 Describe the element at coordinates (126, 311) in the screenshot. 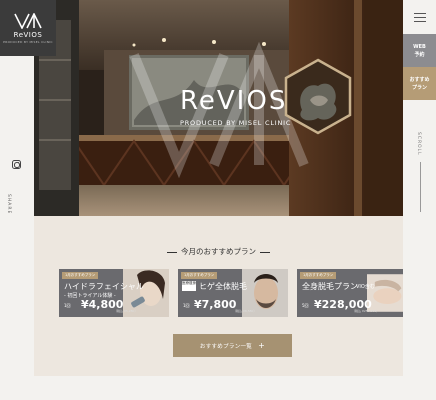

I see `card-tax-note: （税込 ¥5,280）` at that location.